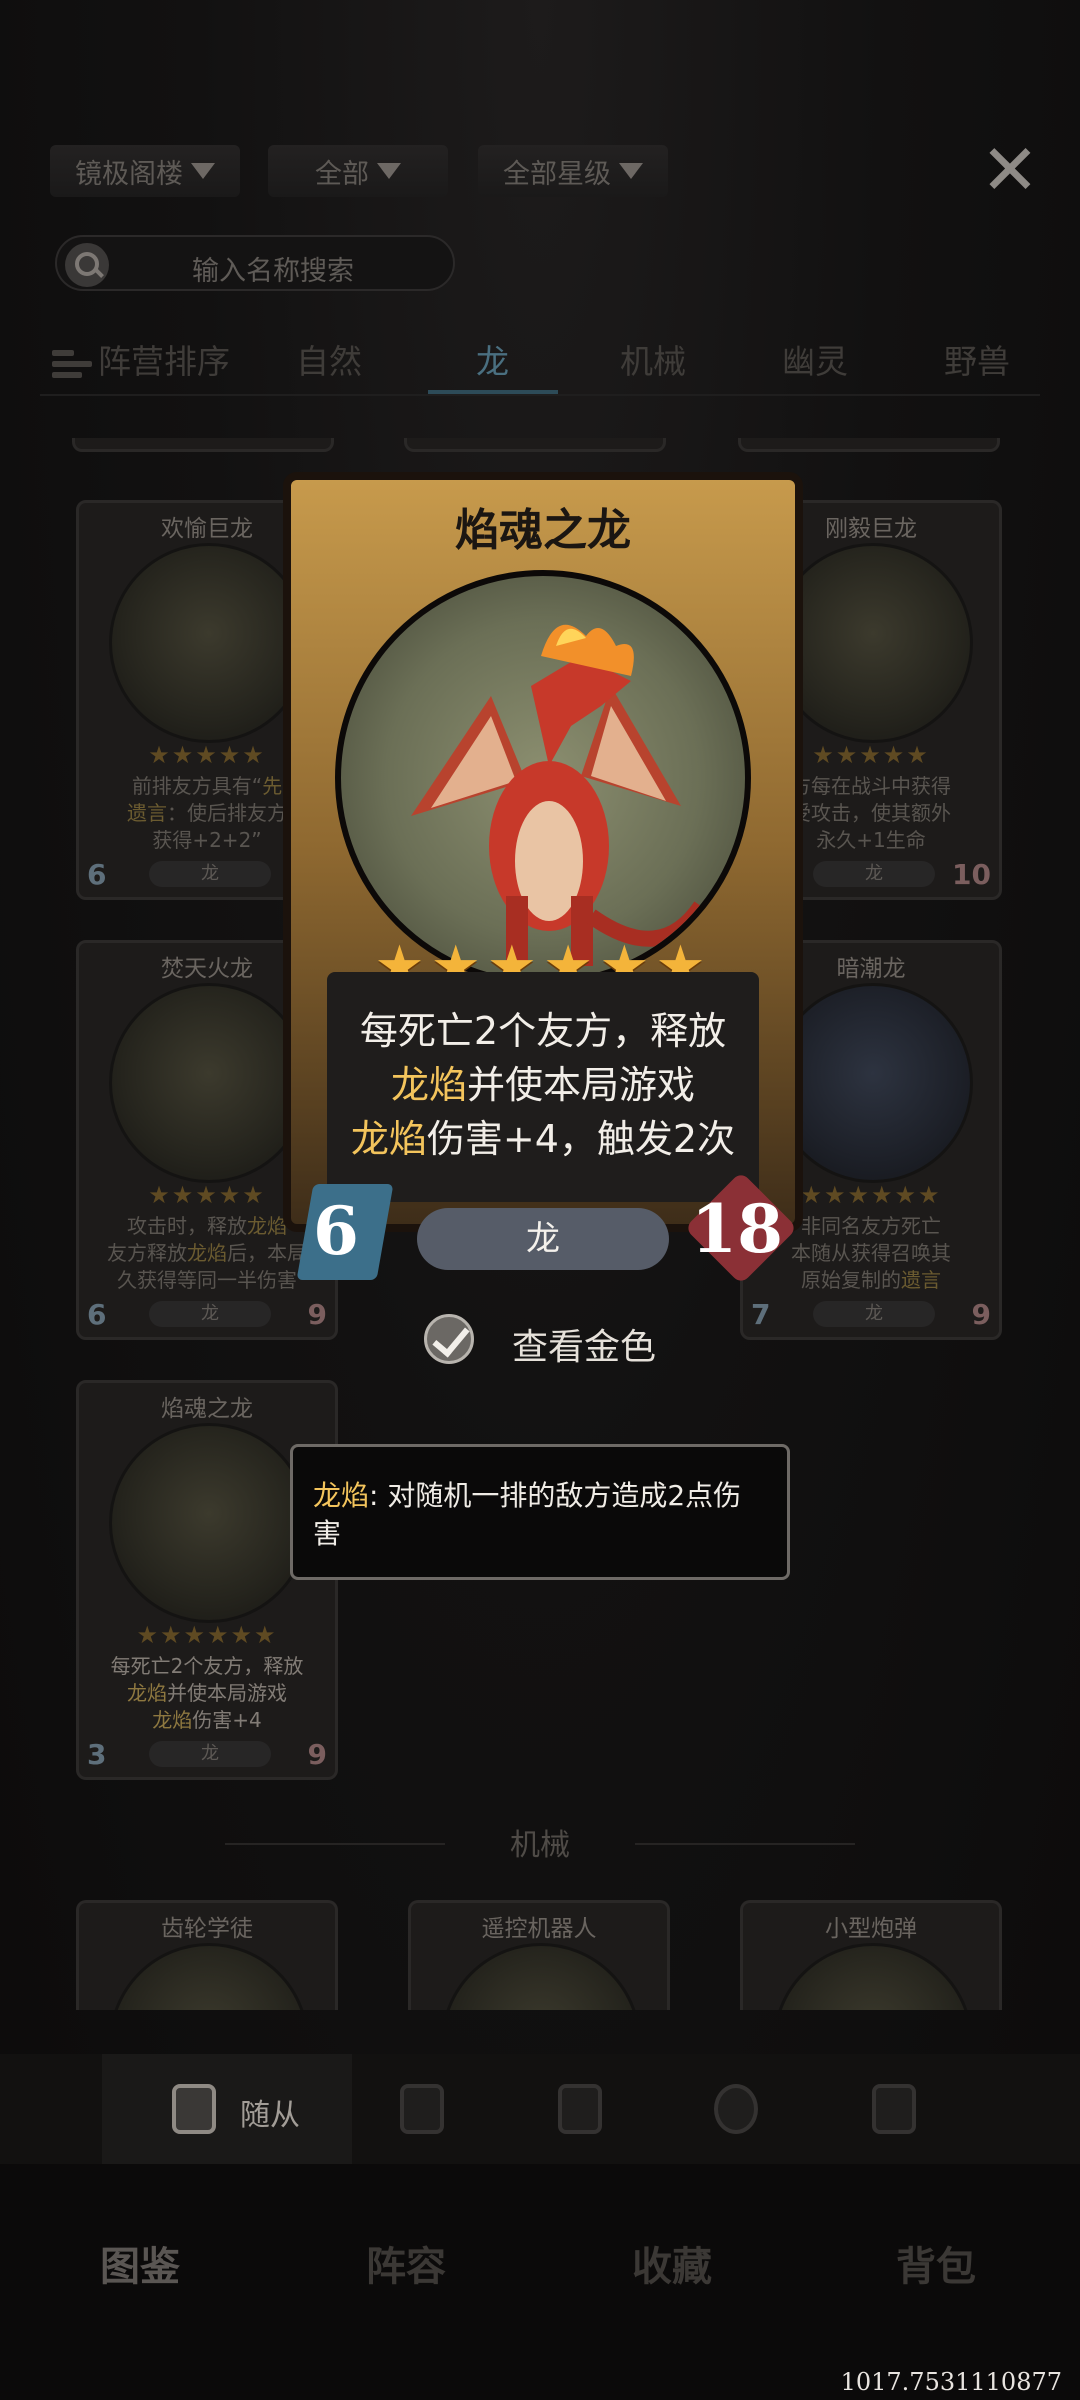 This screenshot has width=1080, height=2400. What do you see at coordinates (815, 362) in the screenshot?
I see `tab-ghost: 幽灵` at bounding box center [815, 362].